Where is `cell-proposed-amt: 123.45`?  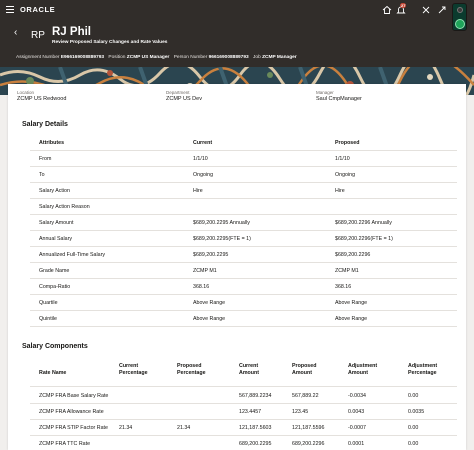 cell-proposed-amt: 123.45 is located at coordinates (300, 412).